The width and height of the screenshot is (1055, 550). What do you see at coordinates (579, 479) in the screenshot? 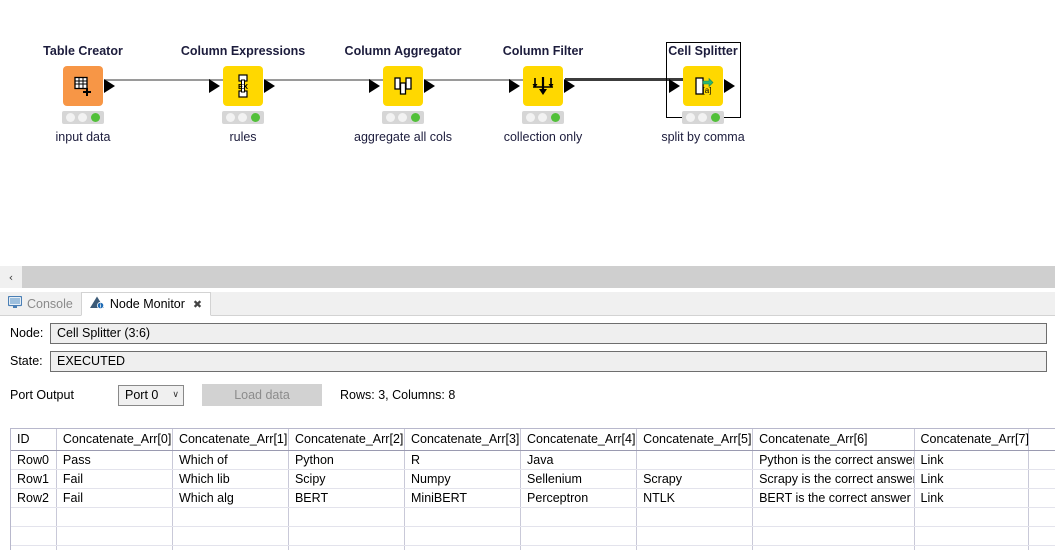
I see `table-cell: Sellenium` at bounding box center [579, 479].